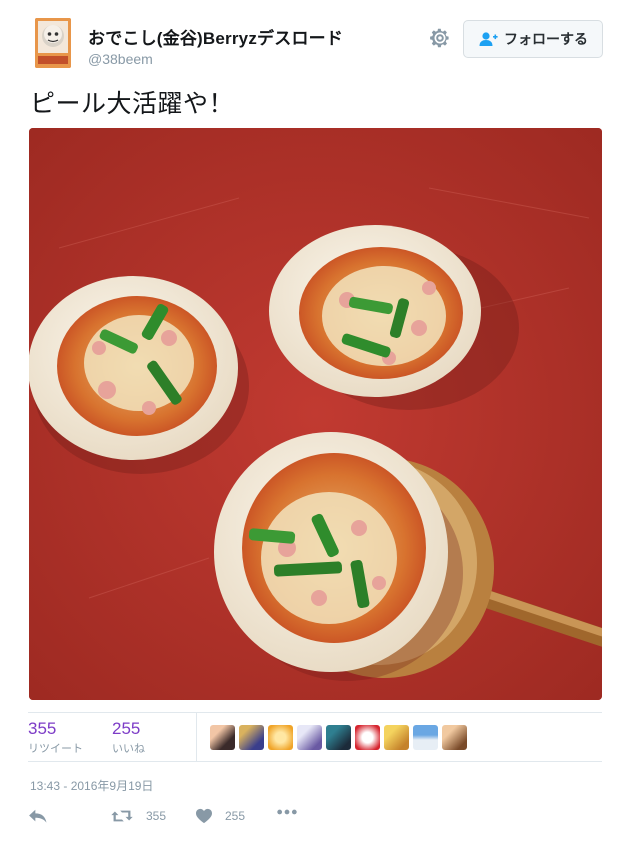 This screenshot has width=640, height=852. I want to click on screen-name: @38beem, so click(215, 59).